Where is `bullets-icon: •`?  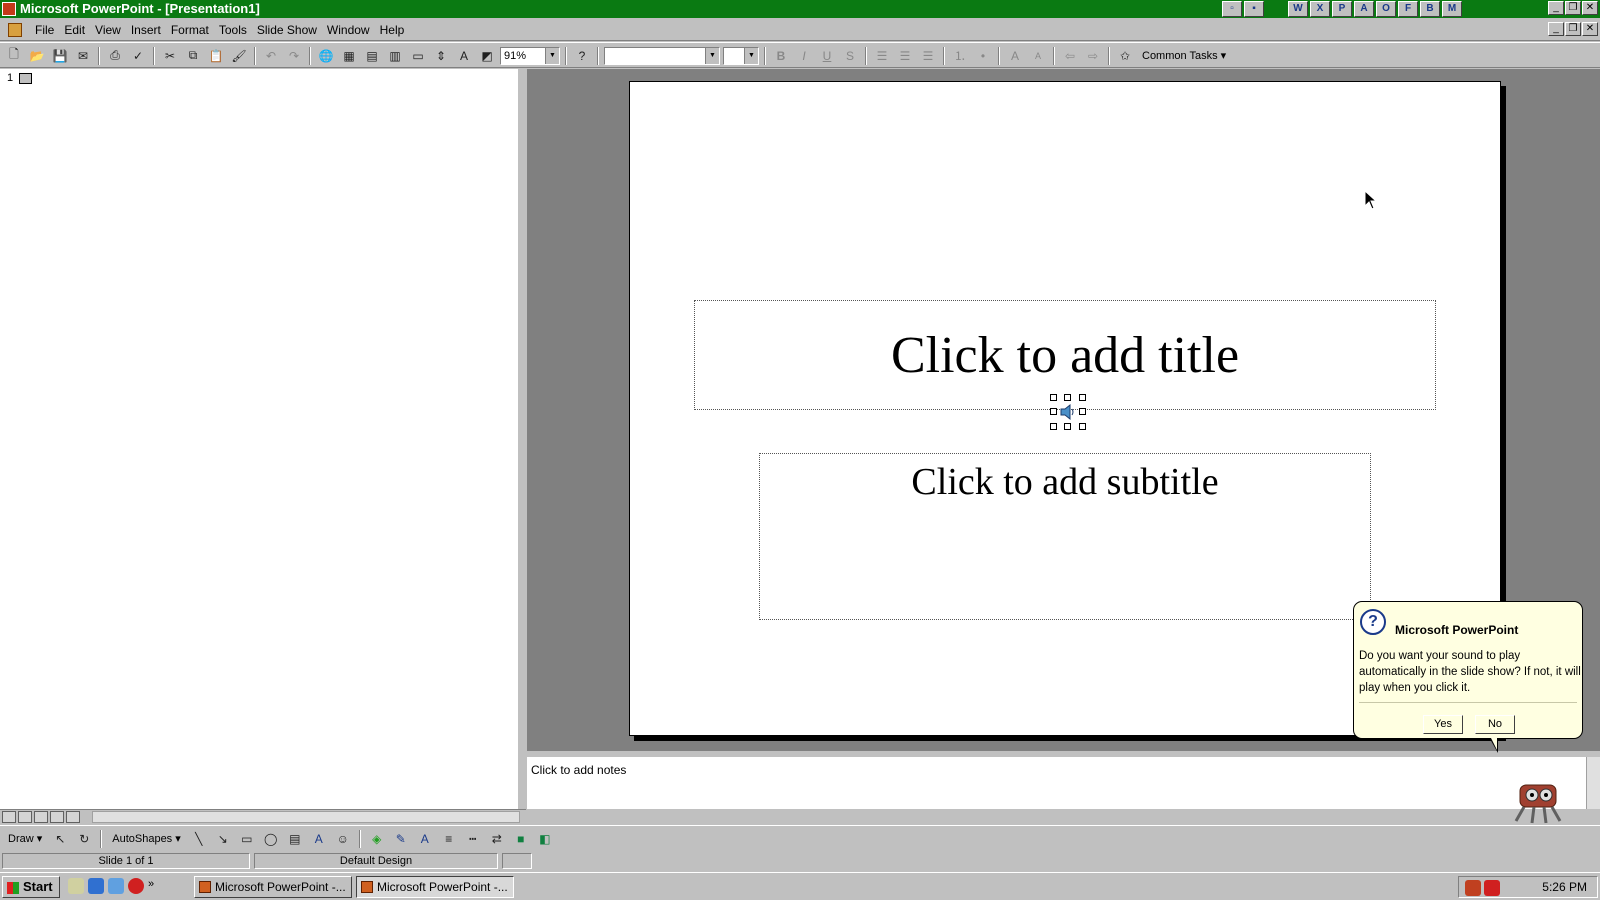
bullets-icon: • is located at coordinates (983, 55).